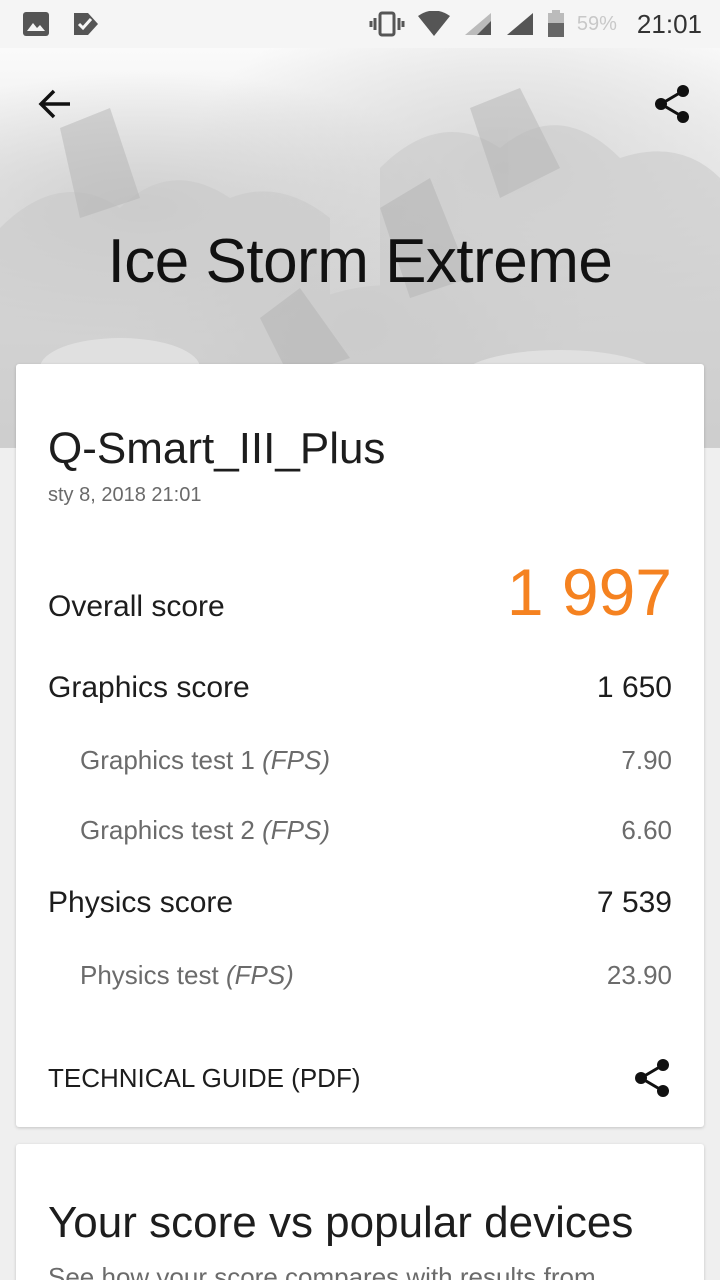  I want to click on battery-icon, so click(556, 24).